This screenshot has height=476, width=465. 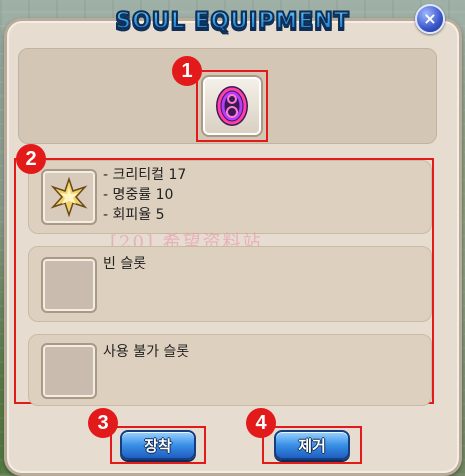 What do you see at coordinates (230, 370) in the screenshot?
I see `soul-slot-3: 사용 불가 슬롯` at bounding box center [230, 370].